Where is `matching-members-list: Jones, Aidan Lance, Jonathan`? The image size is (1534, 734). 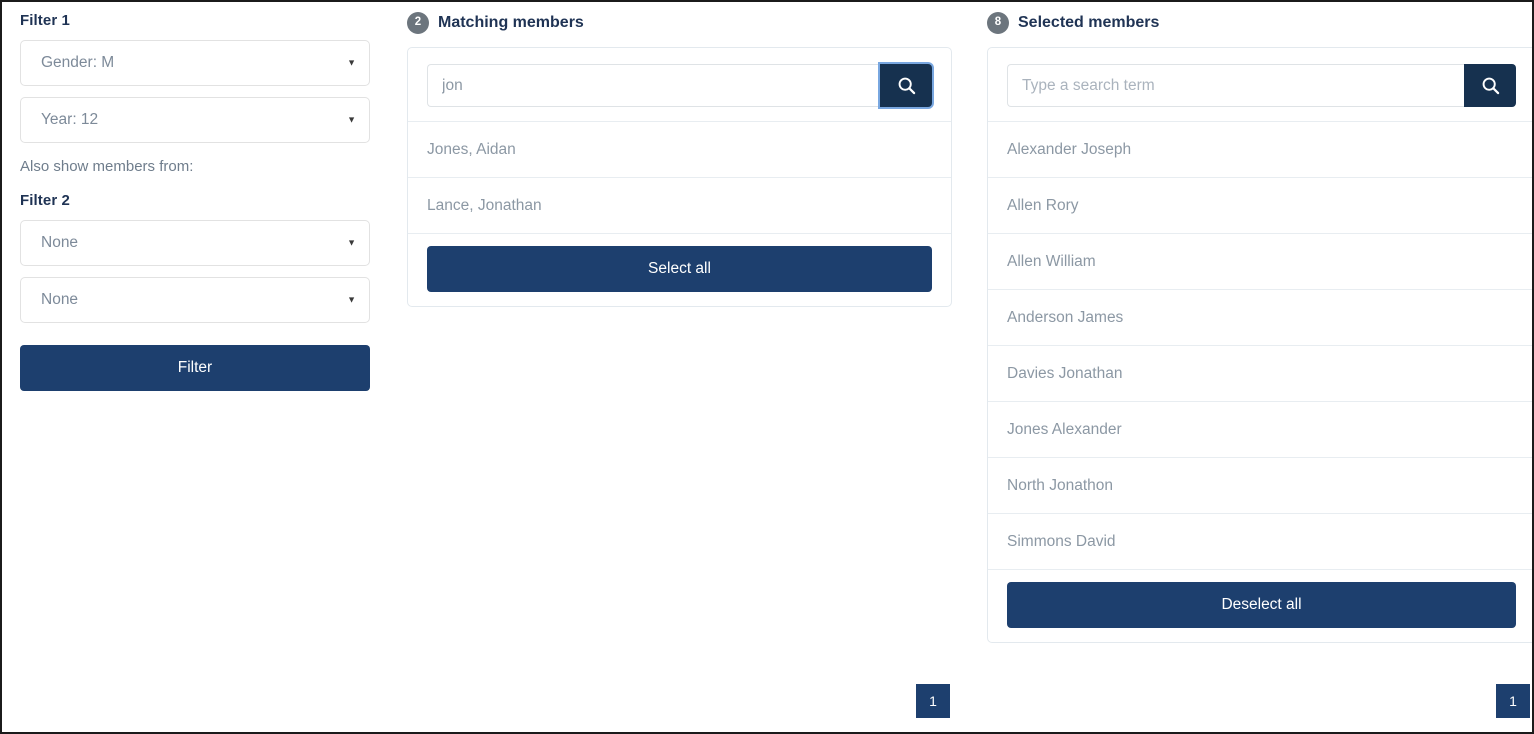
matching-members-list: Jones, Aidan Lance, Jonathan is located at coordinates (679, 177).